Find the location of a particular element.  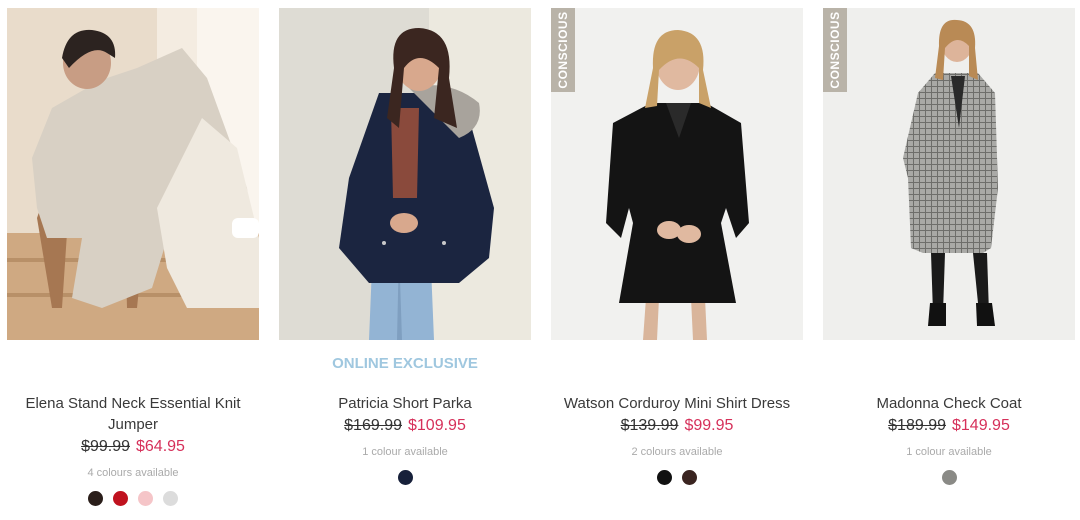

was-price: $169.99 is located at coordinates (373, 425).